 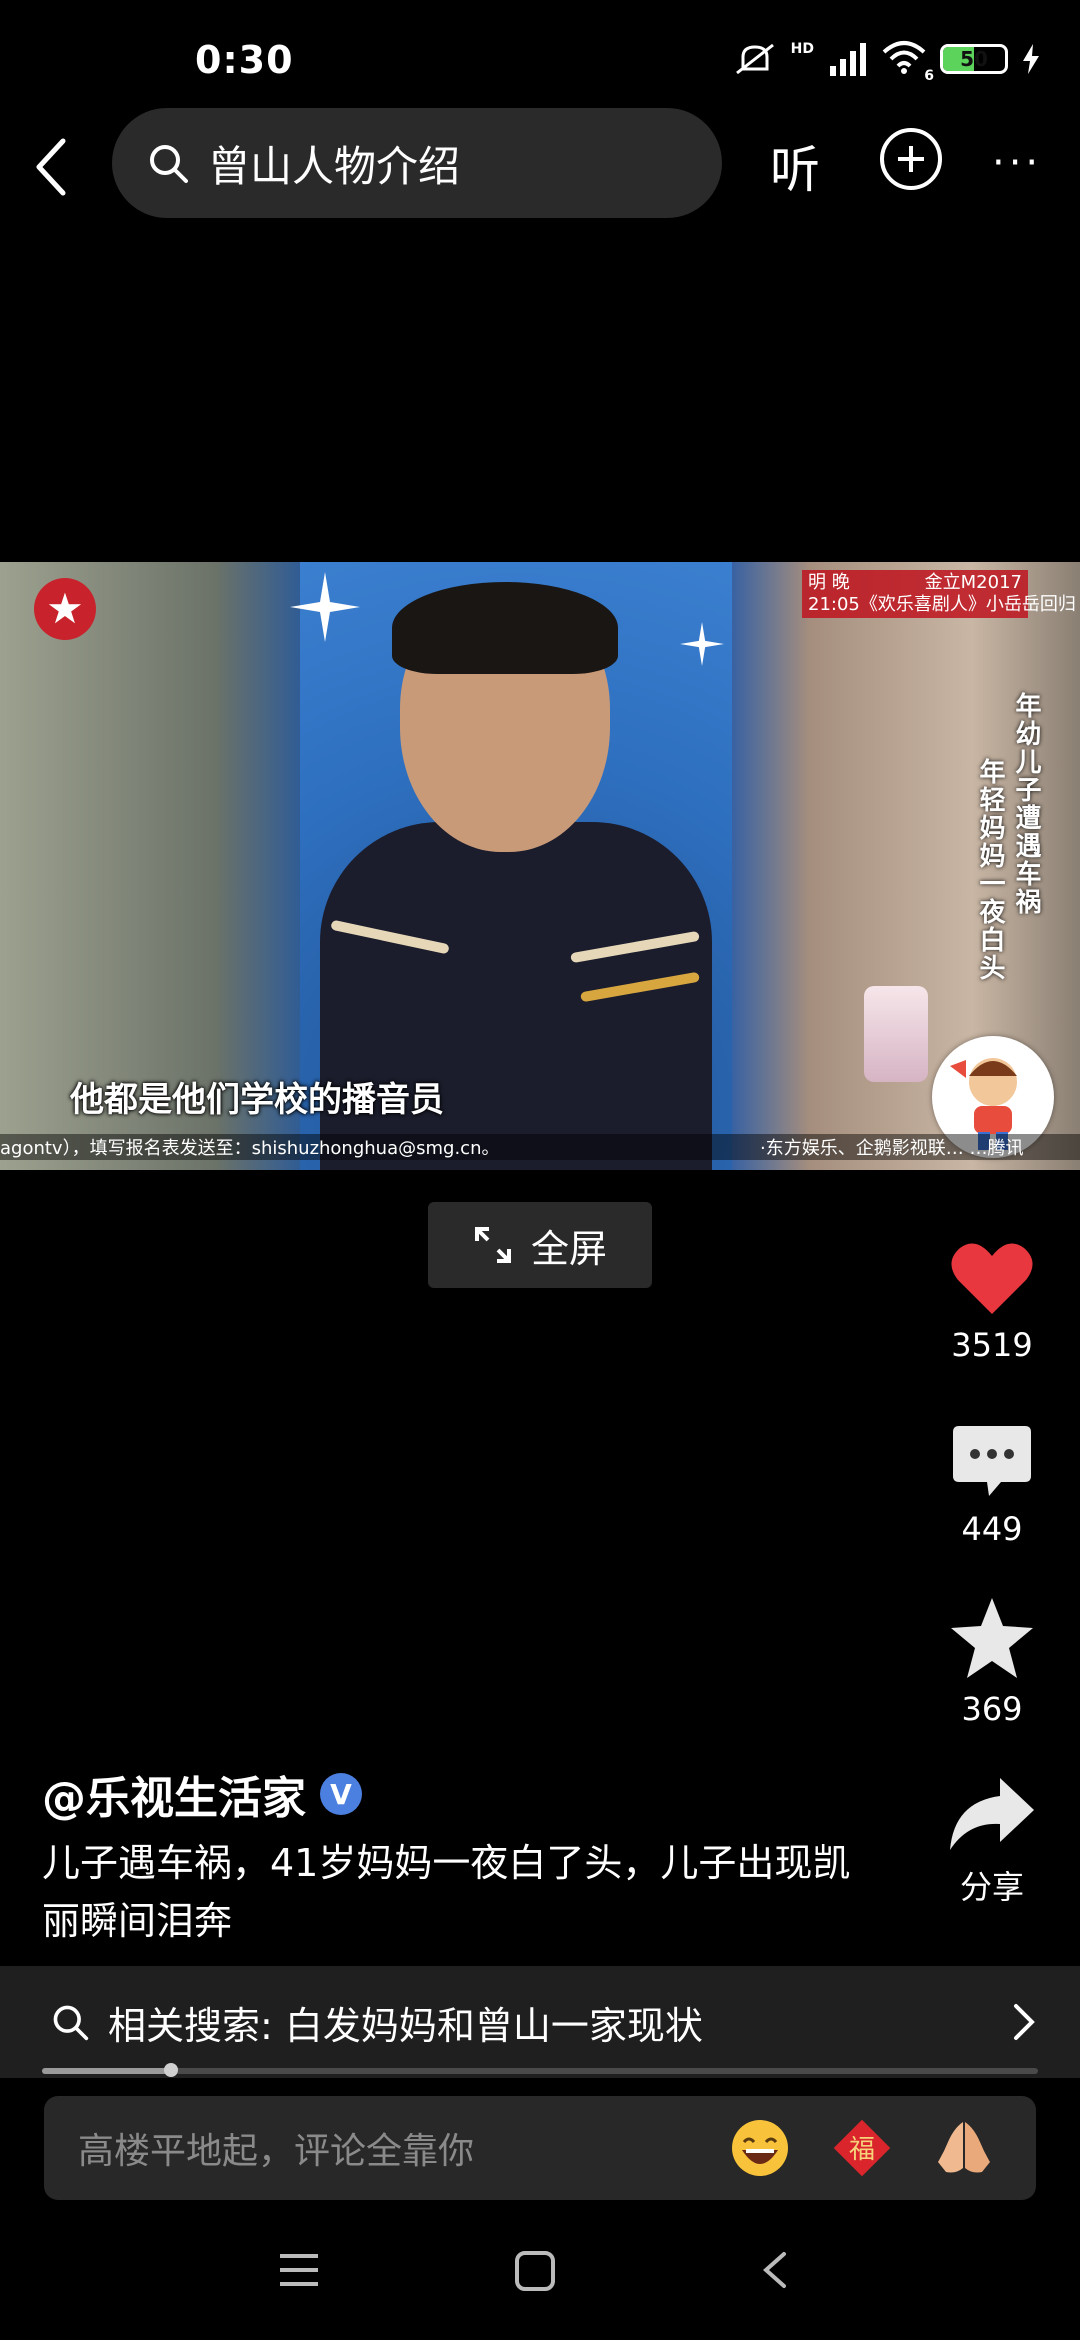 I want to click on back-triangle-icon, so click(x=774, y=2270).